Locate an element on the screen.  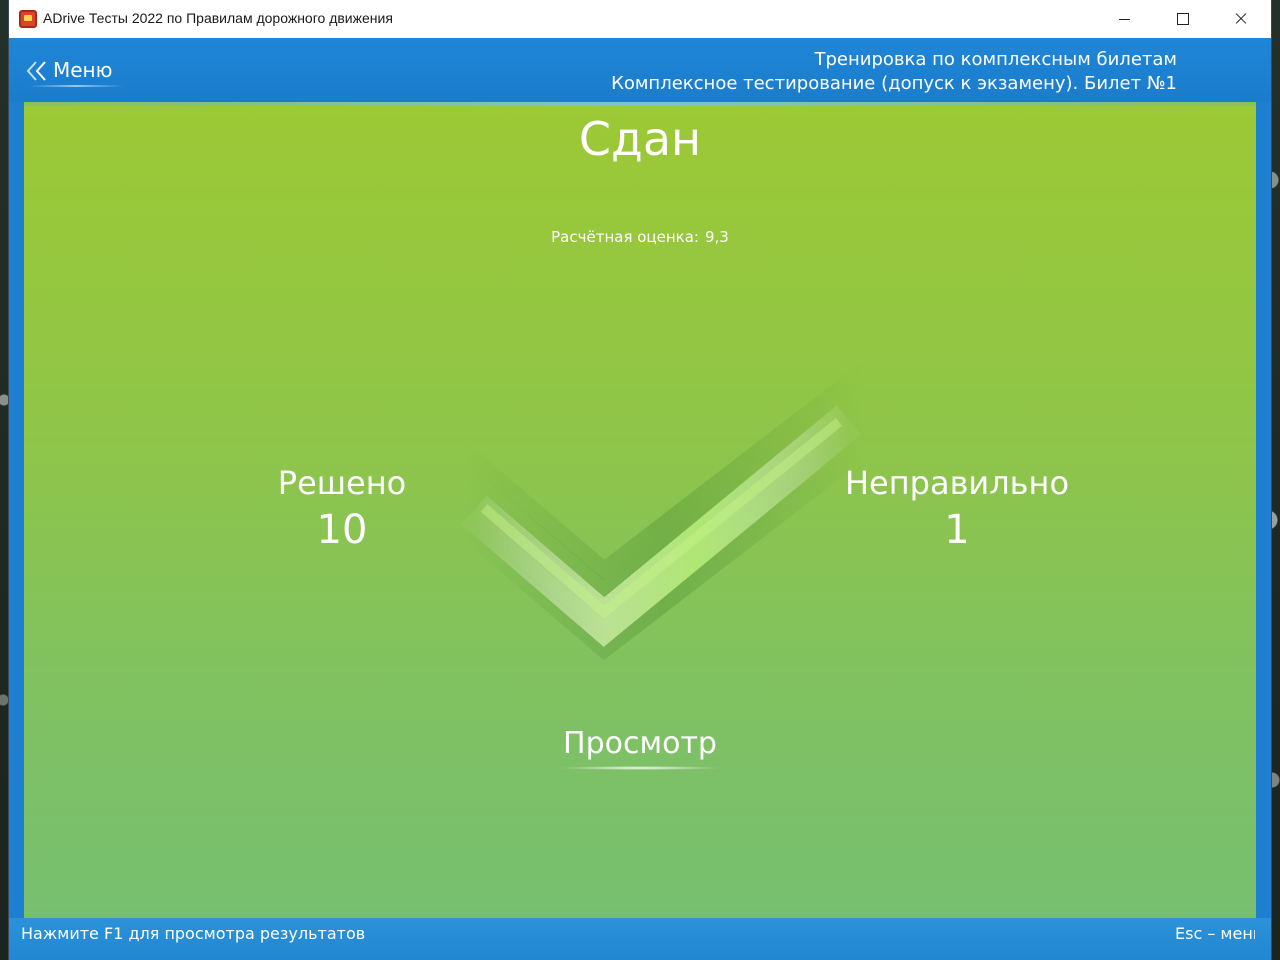
solved-stat: Решено 10 is located at coordinates (342, 509).